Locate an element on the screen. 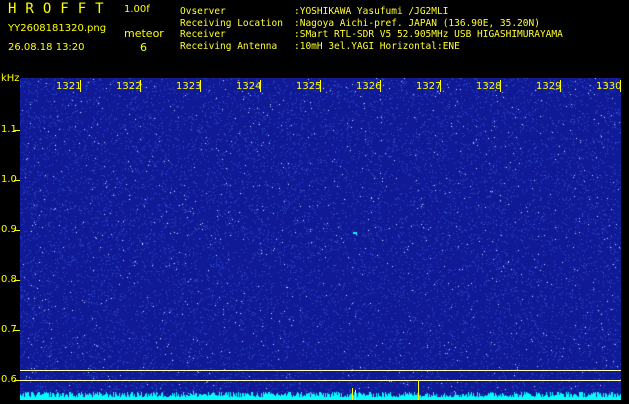  info-row-observer: Ovserver :YOSHIKAWA Yasufumi /JG2MLI is located at coordinates (371, 12).